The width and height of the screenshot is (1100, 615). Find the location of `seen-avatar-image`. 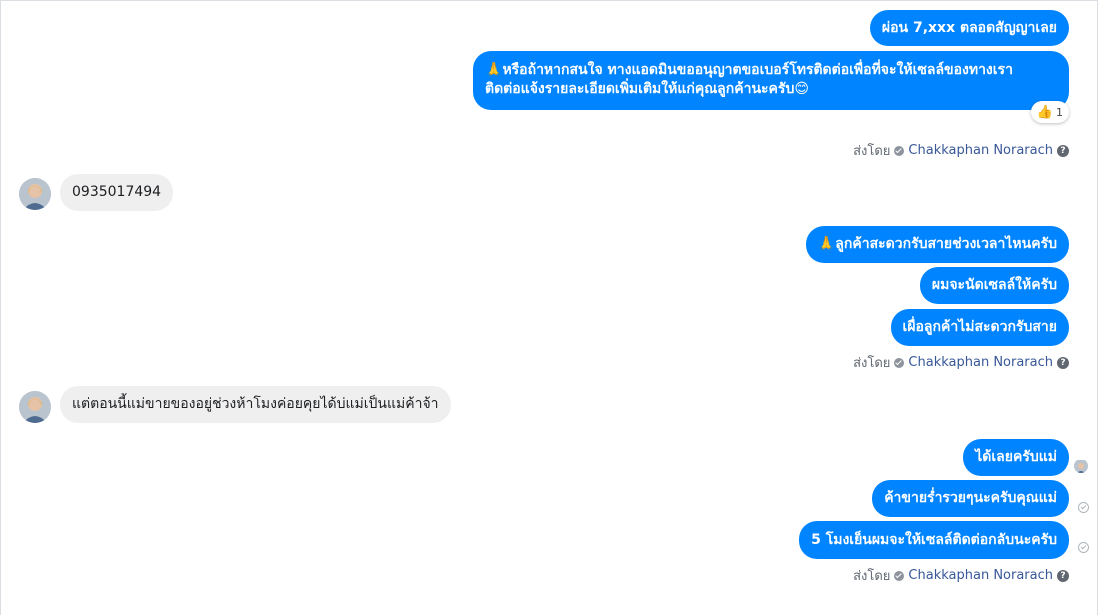

seen-avatar-image is located at coordinates (1081, 466).